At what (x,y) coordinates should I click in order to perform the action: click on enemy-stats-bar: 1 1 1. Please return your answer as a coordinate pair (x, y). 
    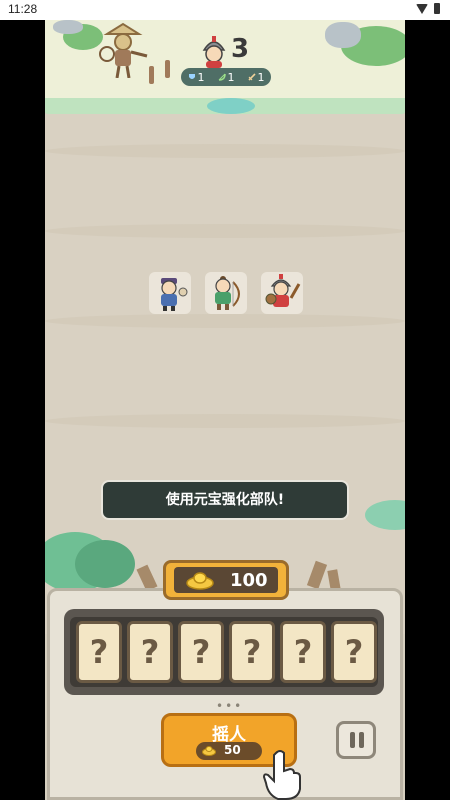
    Looking at the image, I should click on (226, 77).